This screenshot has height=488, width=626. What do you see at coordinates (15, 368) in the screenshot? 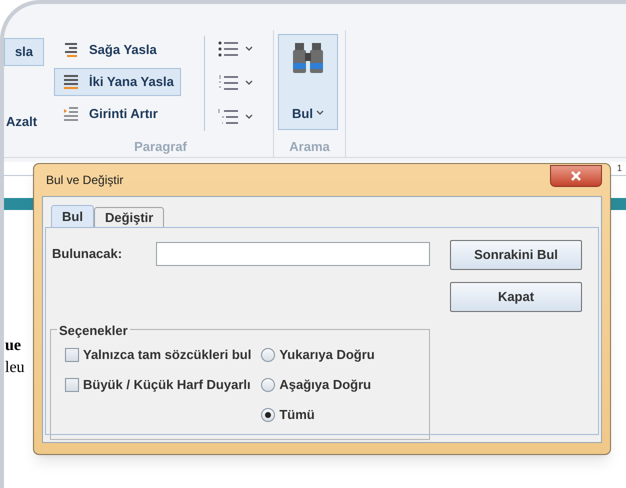
I see `document-text: leu` at bounding box center [15, 368].